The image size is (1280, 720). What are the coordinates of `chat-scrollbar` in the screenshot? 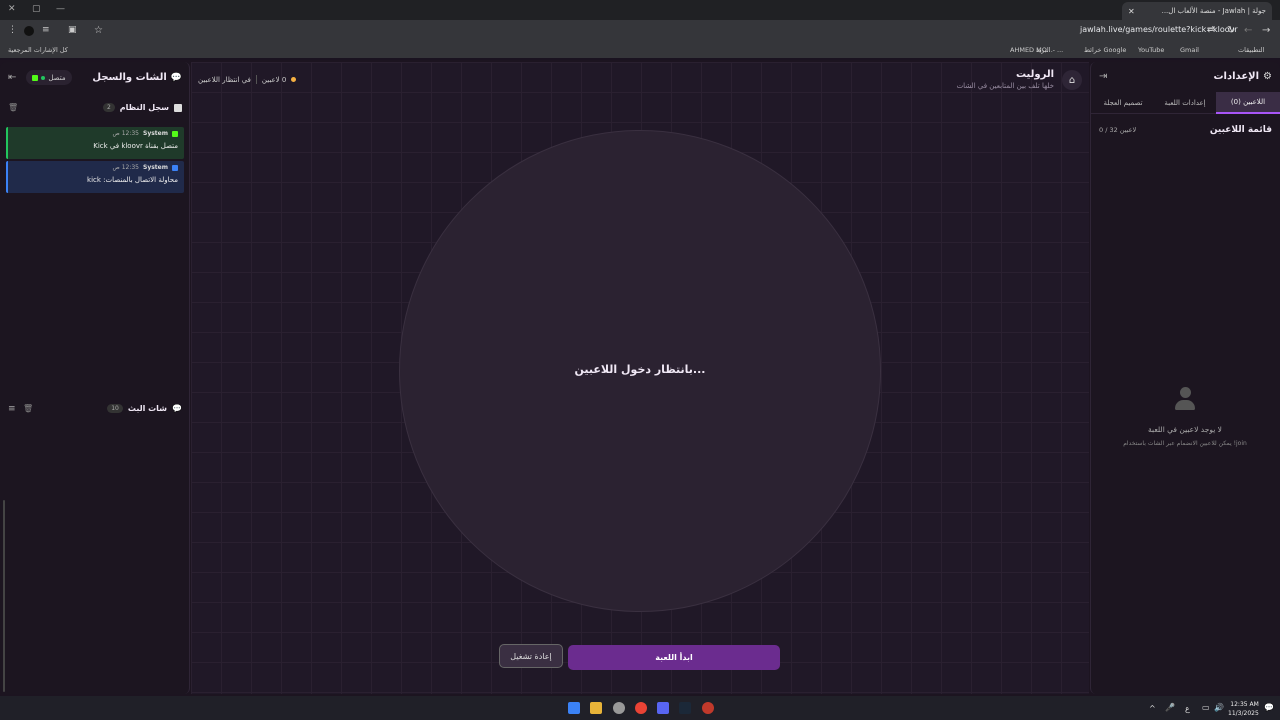 It's located at (4, 596).